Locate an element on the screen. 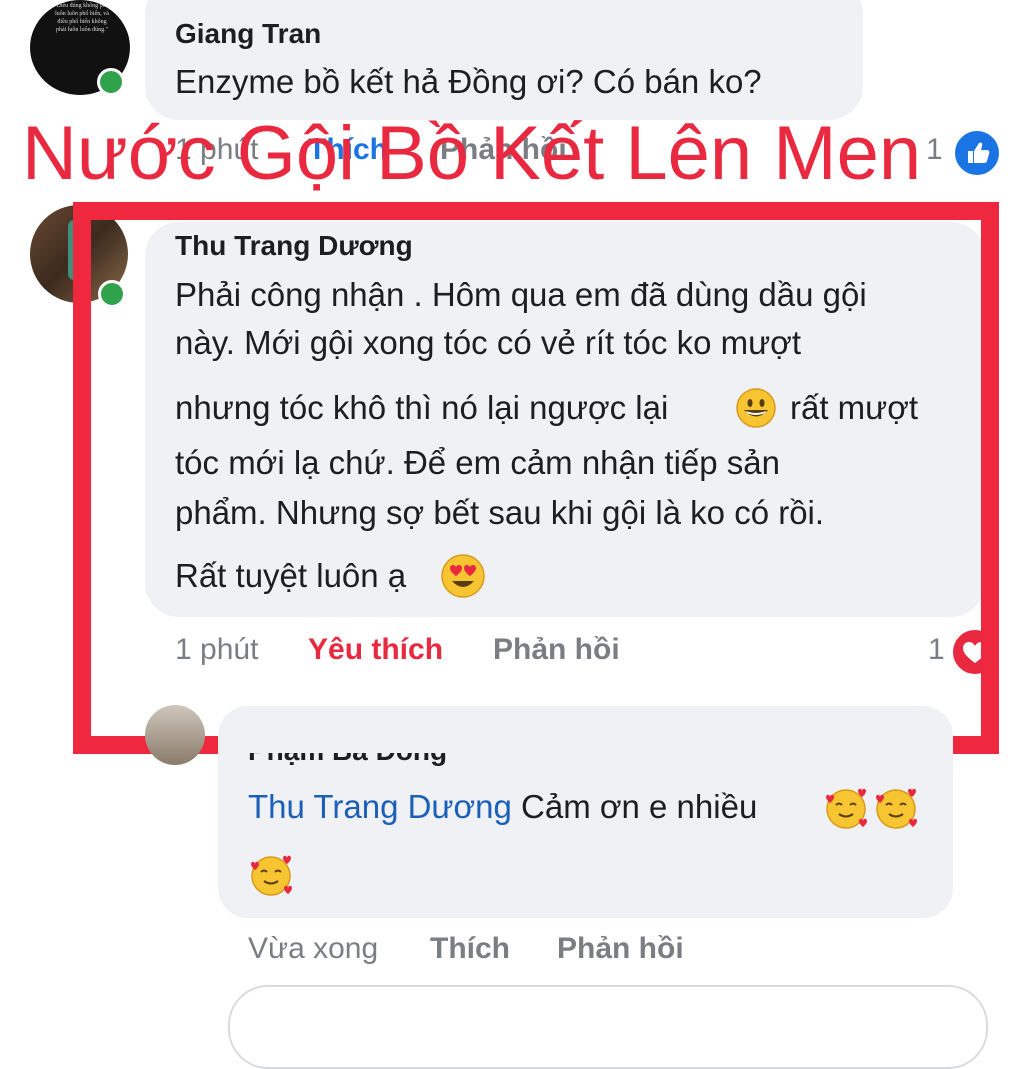  comment-text: Enzyme bồ kết hả Đồng ơi? Có bán ko? is located at coordinates (468, 81).